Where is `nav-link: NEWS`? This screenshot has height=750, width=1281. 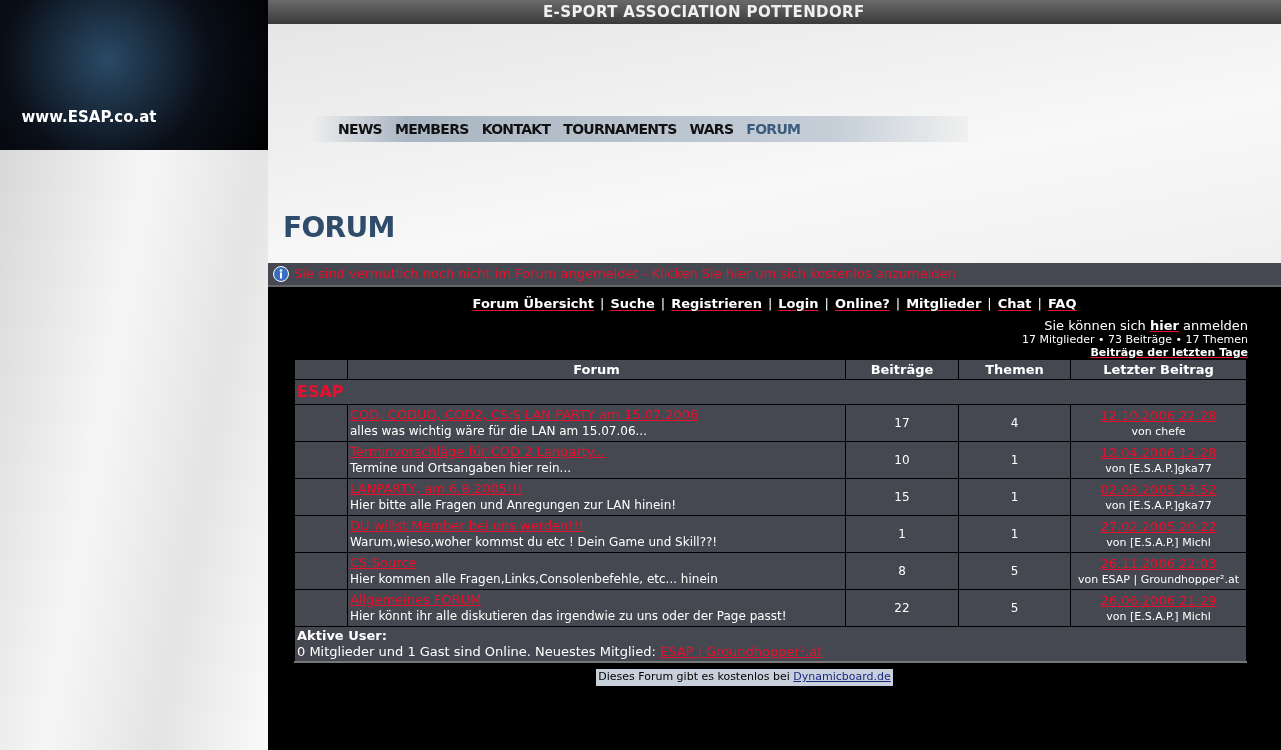
nav-link: NEWS is located at coordinates (360, 129).